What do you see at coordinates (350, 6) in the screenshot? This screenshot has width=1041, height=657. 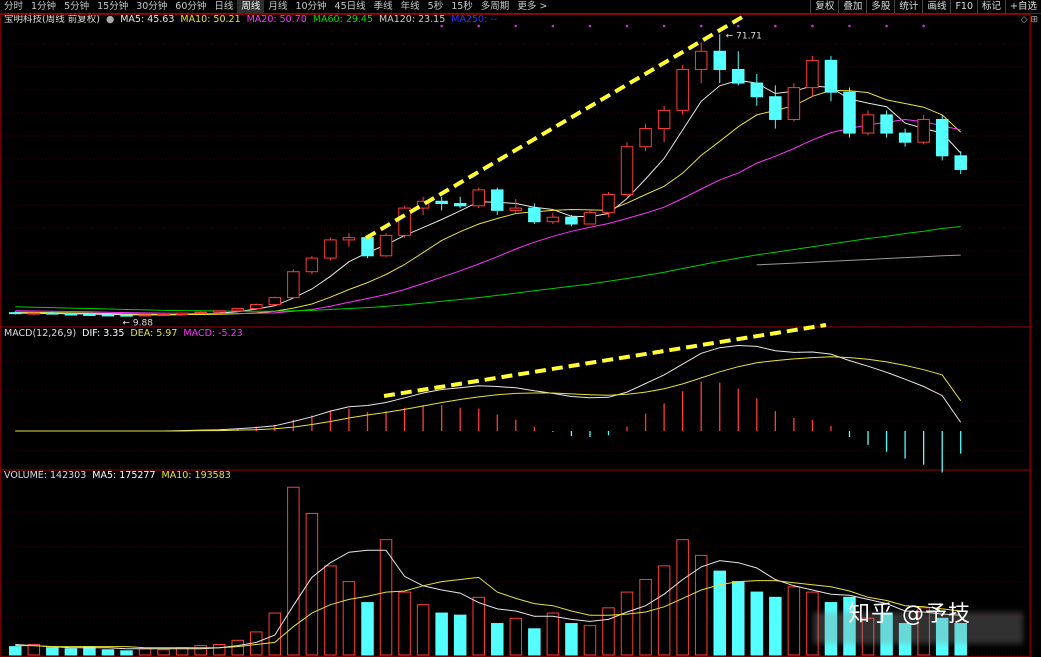 I see `timeframe-tab-10: 45日线` at bounding box center [350, 6].